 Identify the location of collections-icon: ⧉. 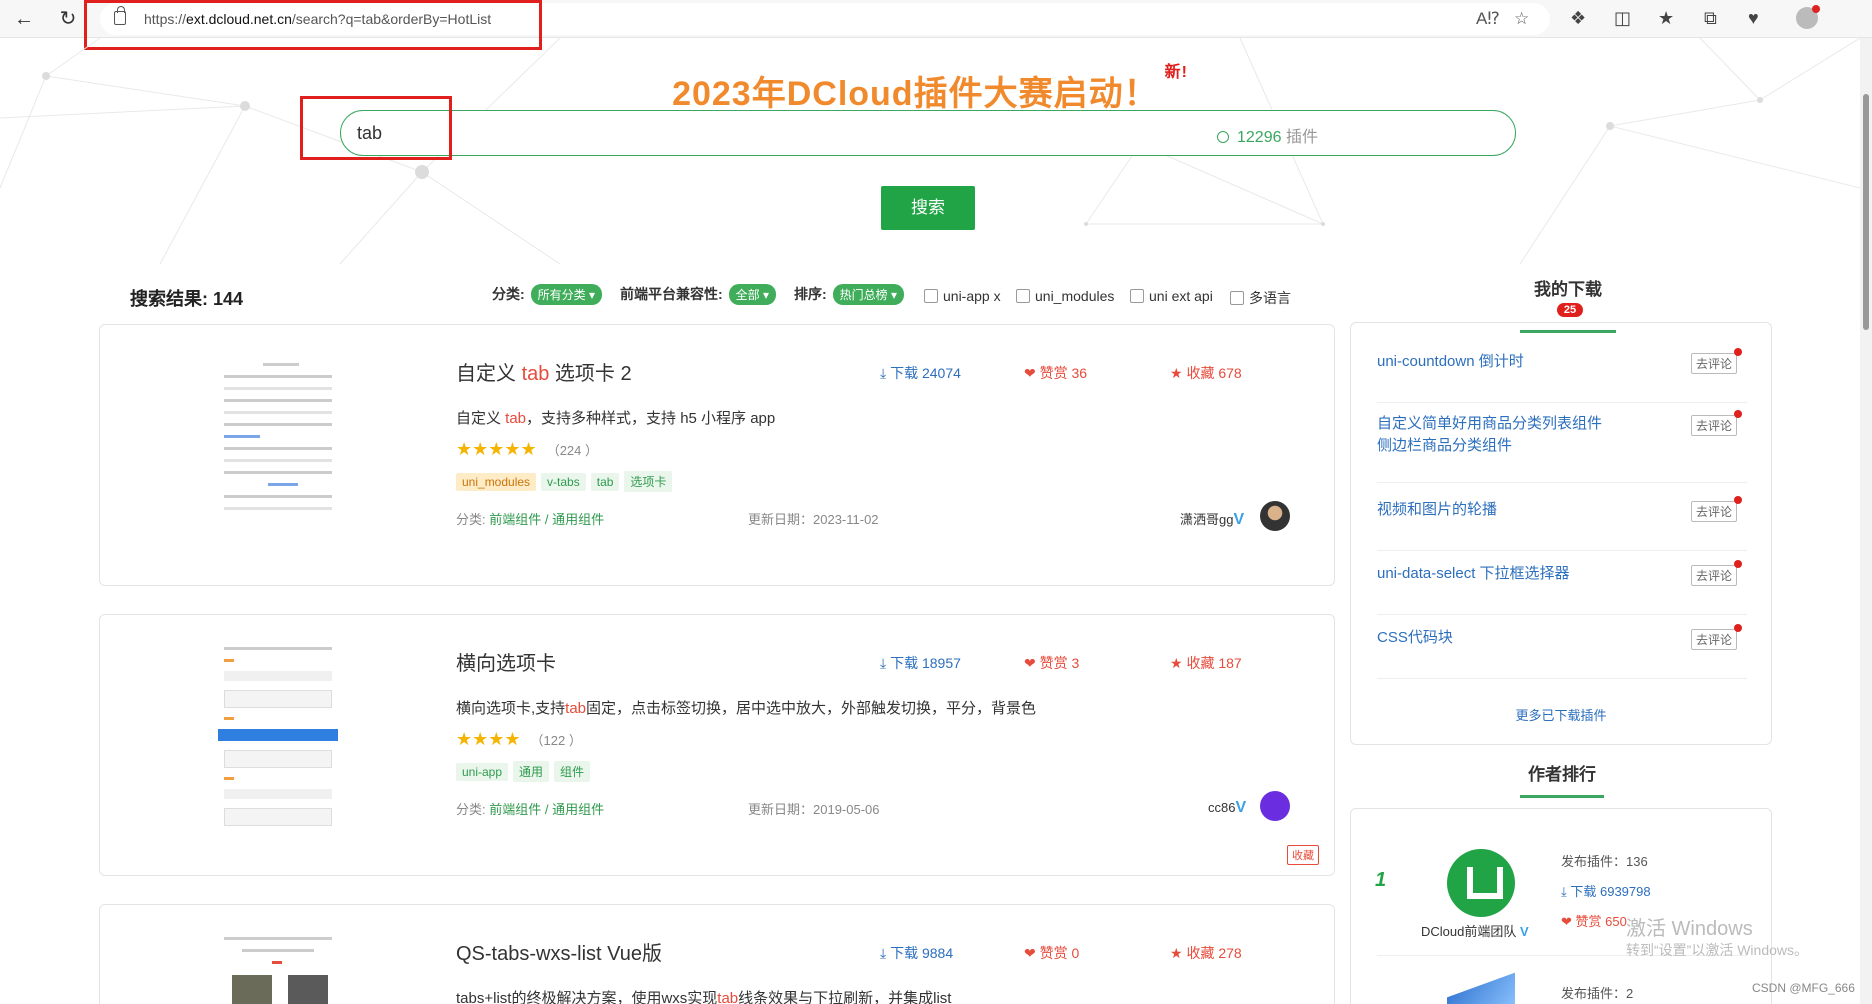
(1710, 18).